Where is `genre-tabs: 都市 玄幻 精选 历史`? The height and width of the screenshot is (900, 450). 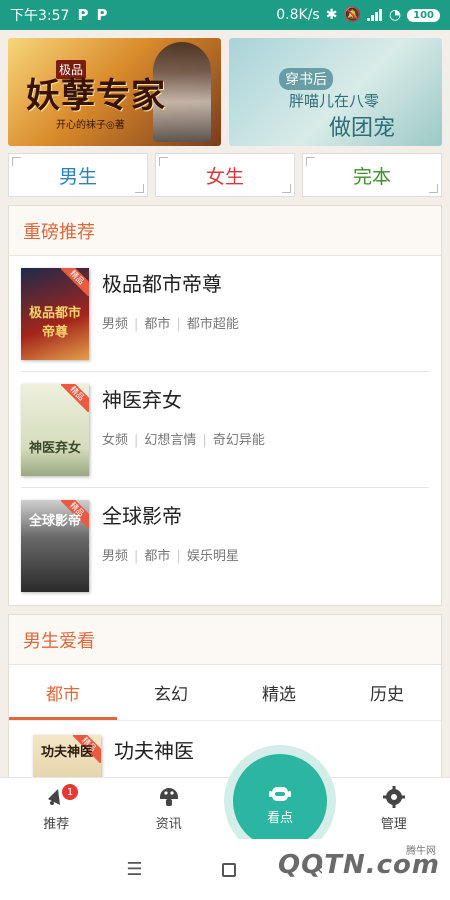
genre-tabs: 都市 玄幻 精选 历史 is located at coordinates (225, 693).